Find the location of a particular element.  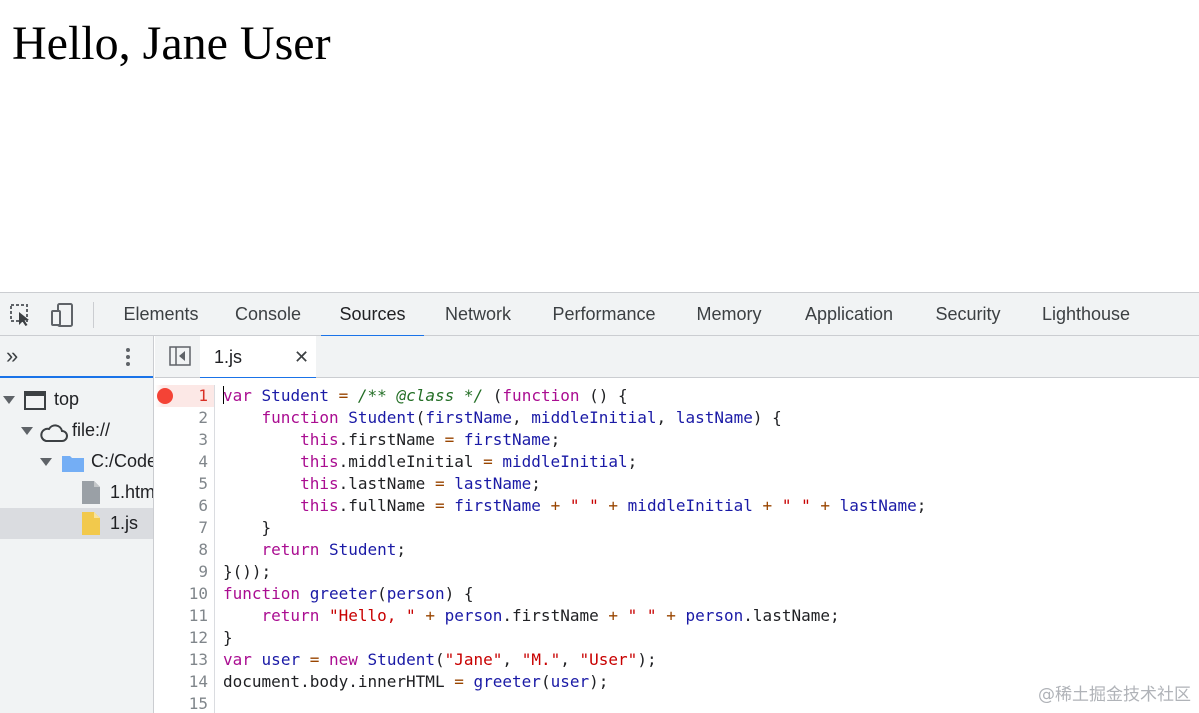

tree-item-file-origin: file:// is located at coordinates (76, 430).